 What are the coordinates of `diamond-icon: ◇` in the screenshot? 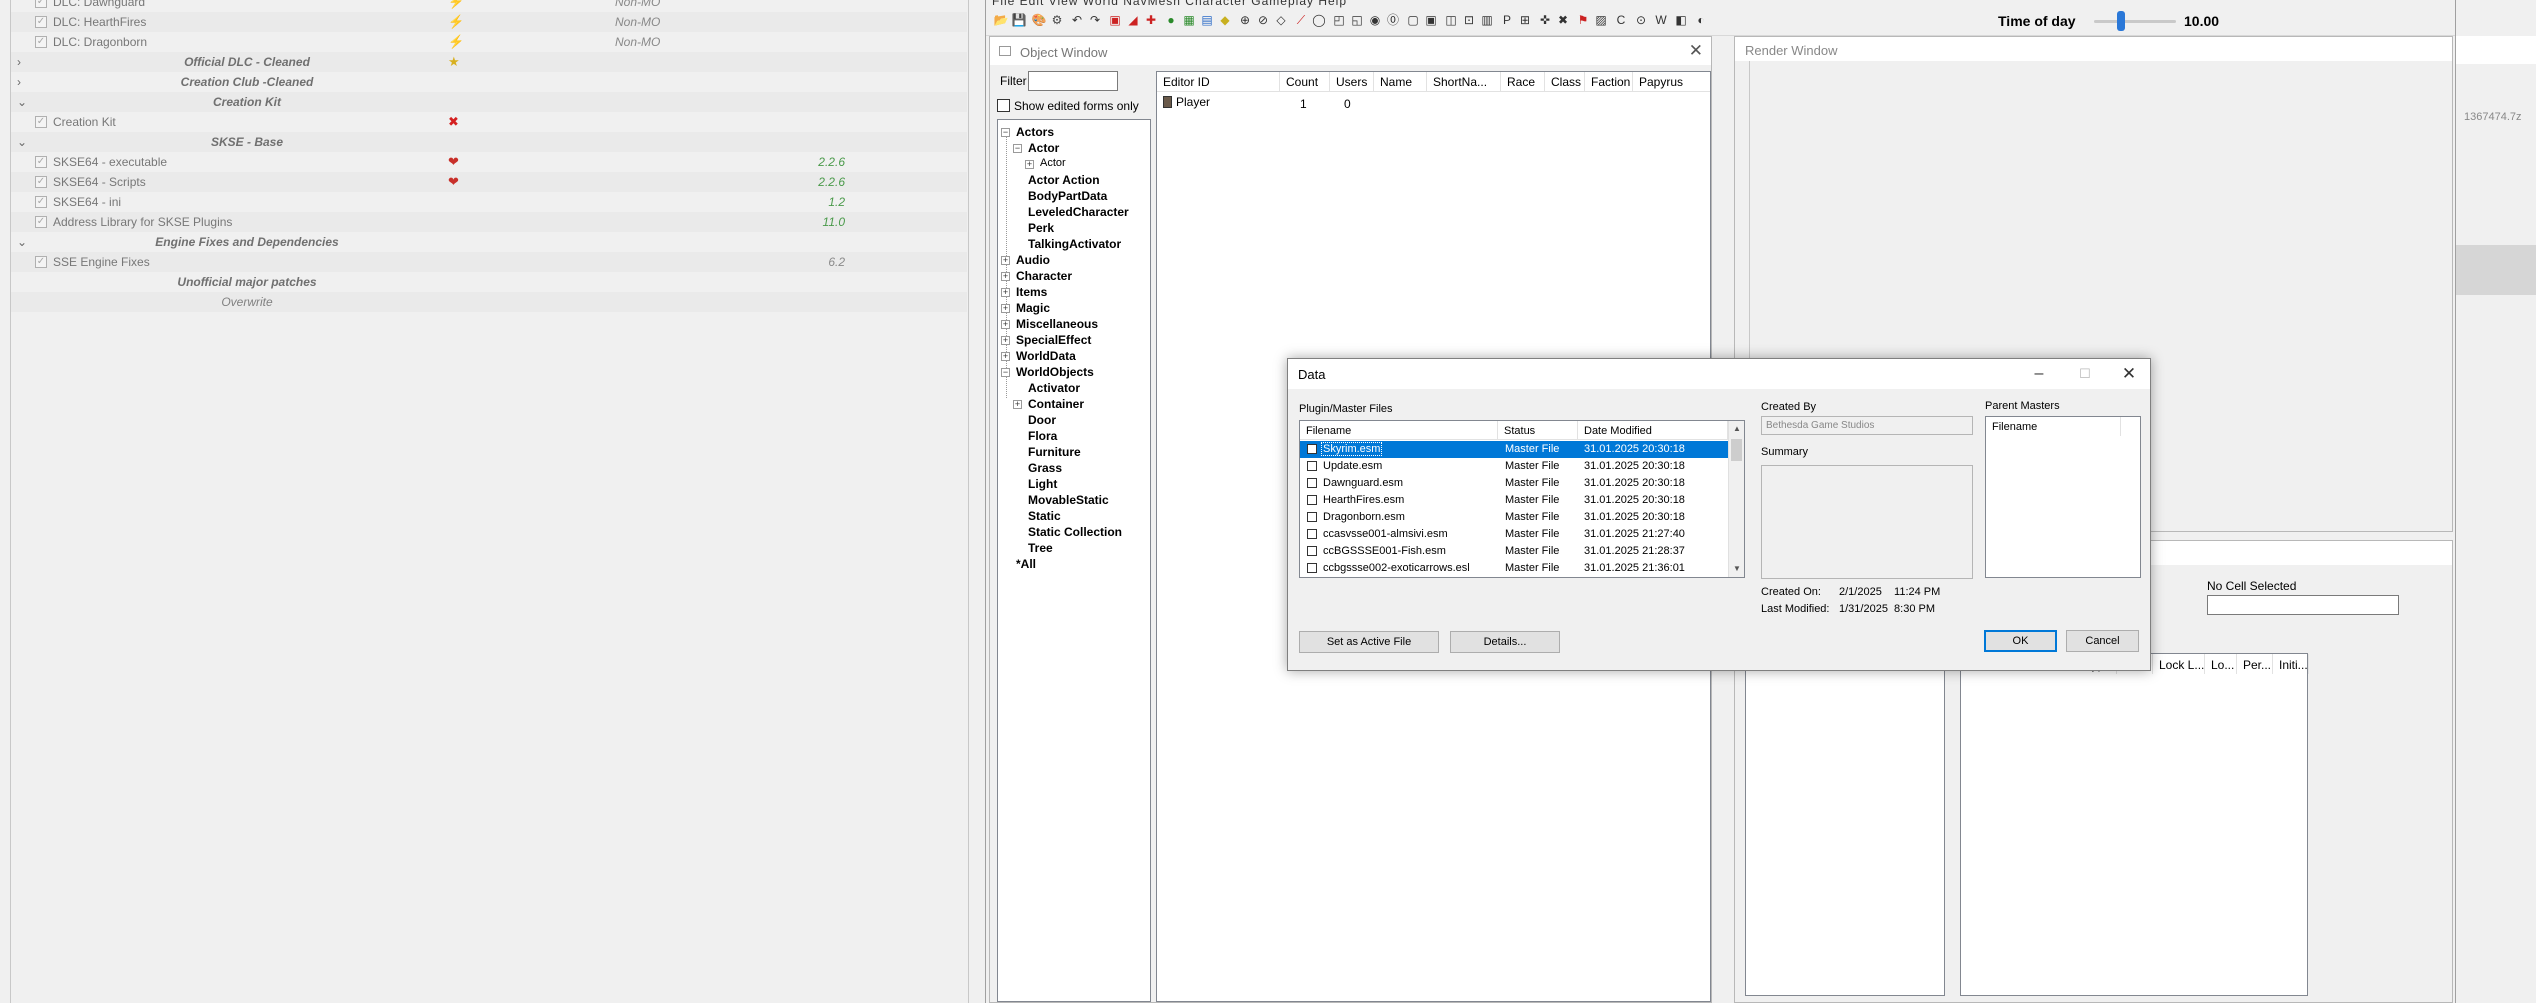 It's located at (1281, 20).